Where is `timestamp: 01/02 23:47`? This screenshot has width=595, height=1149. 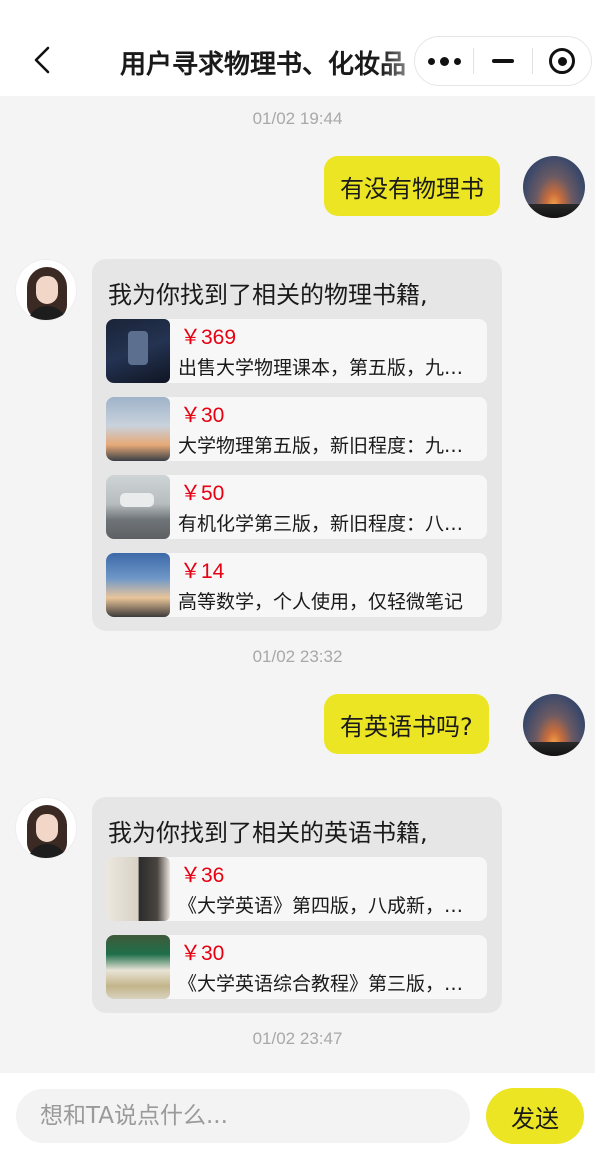
timestamp: 01/02 23:47 is located at coordinates (297, 1038).